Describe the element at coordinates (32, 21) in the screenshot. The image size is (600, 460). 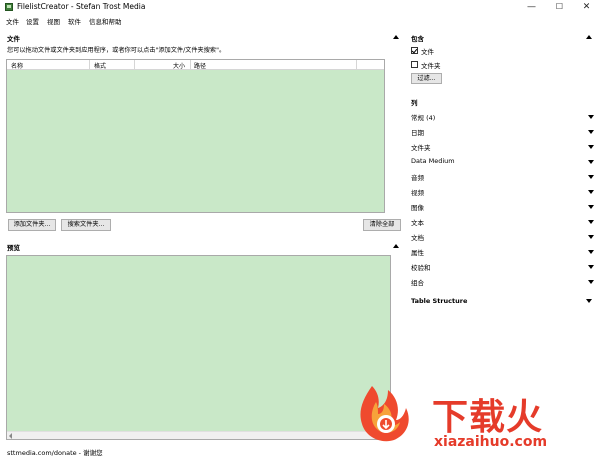
I see `menu-settings: 设置` at that location.